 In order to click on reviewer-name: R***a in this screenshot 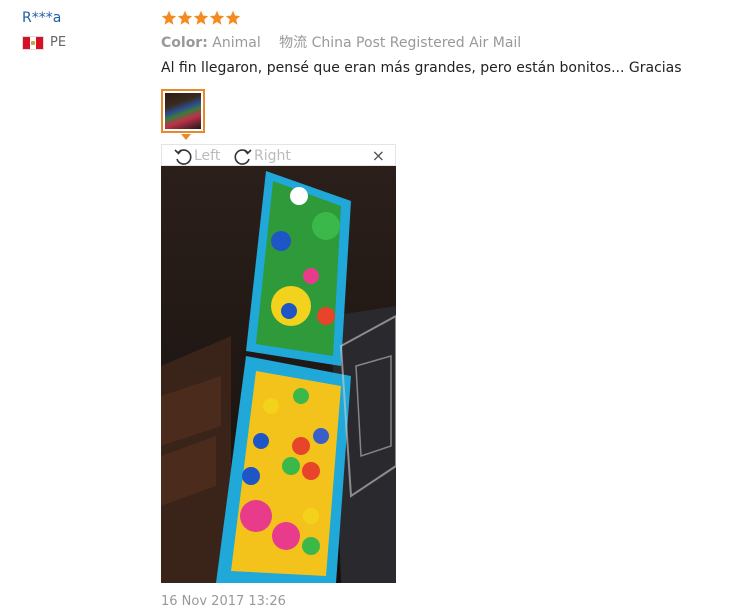, I will do `click(44, 18)`.